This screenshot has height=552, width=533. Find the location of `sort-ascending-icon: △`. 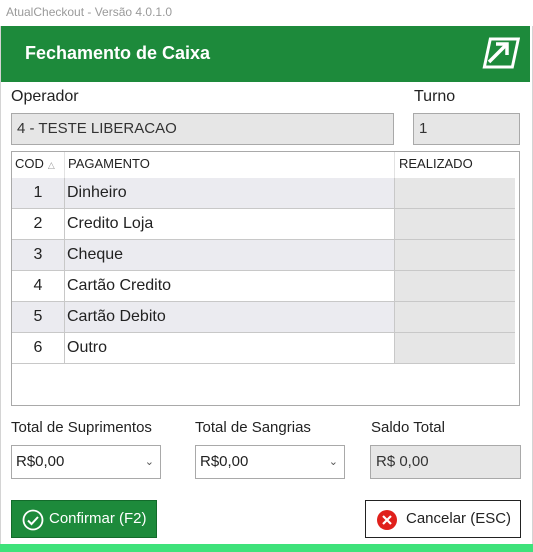

sort-ascending-icon: △ is located at coordinates (51, 165).